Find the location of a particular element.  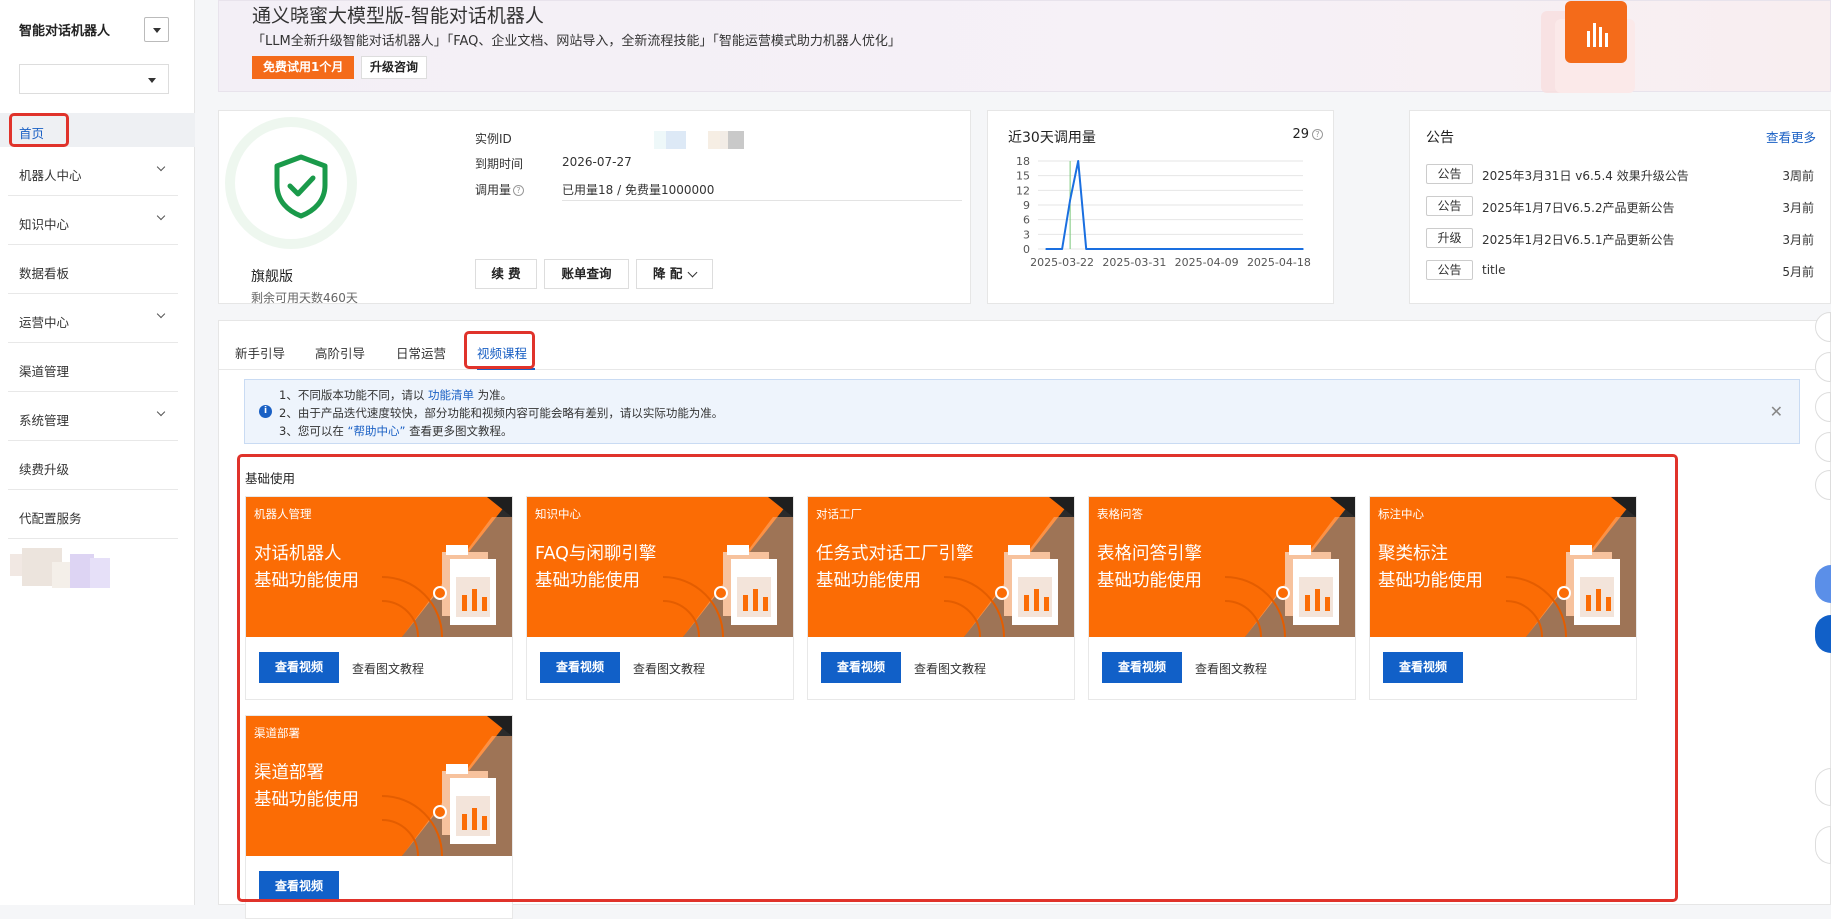

usage-label: 调用量 is located at coordinates (493, 190).